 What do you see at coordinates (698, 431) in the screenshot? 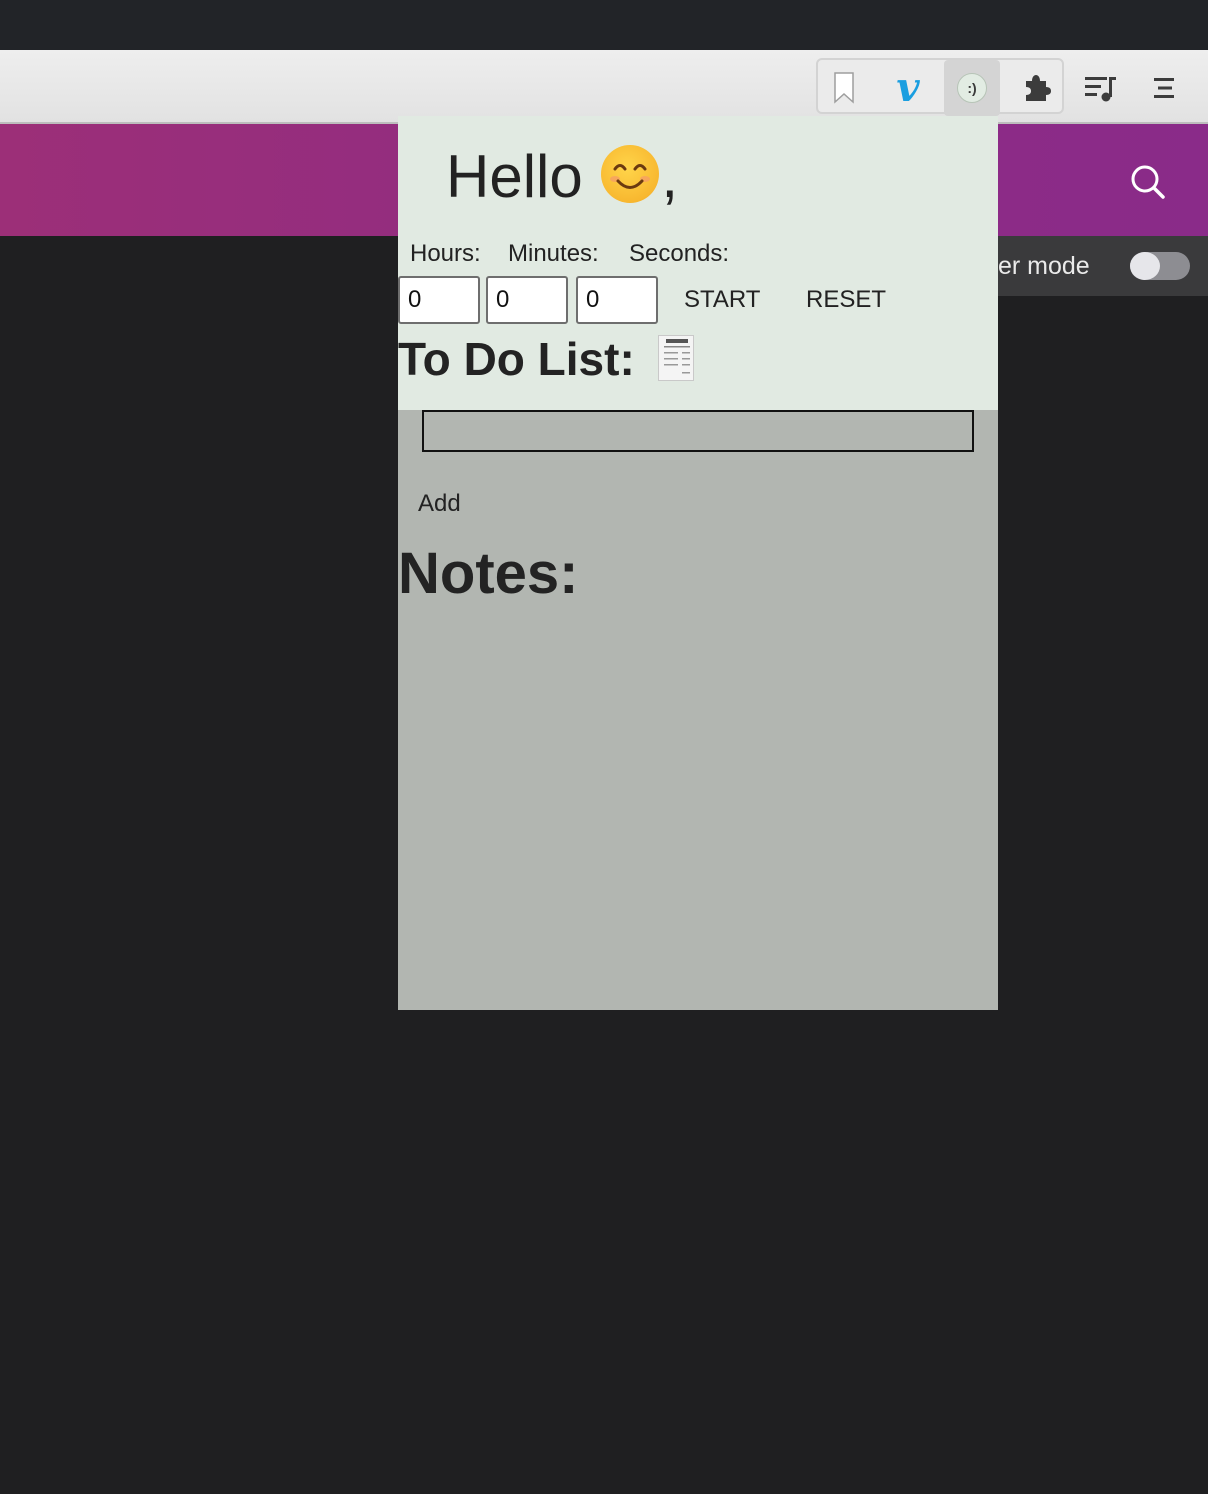
I see `todo-input` at bounding box center [698, 431].